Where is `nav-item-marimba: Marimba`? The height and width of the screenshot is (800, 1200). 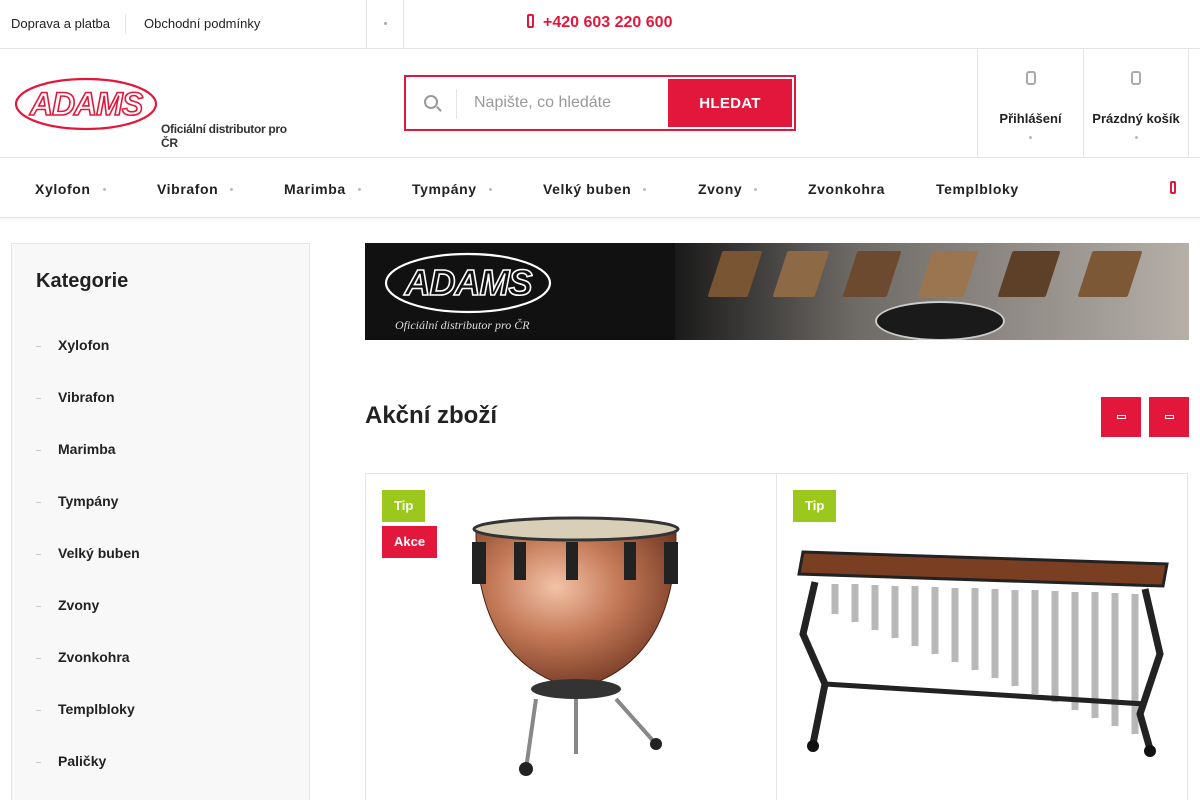 nav-item-marimba: Marimba is located at coordinates (322, 189).